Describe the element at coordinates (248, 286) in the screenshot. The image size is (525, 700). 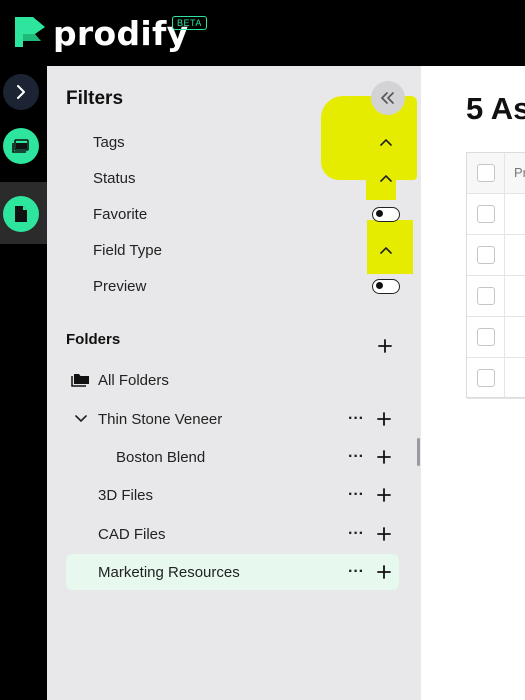
I see `filter-preview: Preview` at that location.